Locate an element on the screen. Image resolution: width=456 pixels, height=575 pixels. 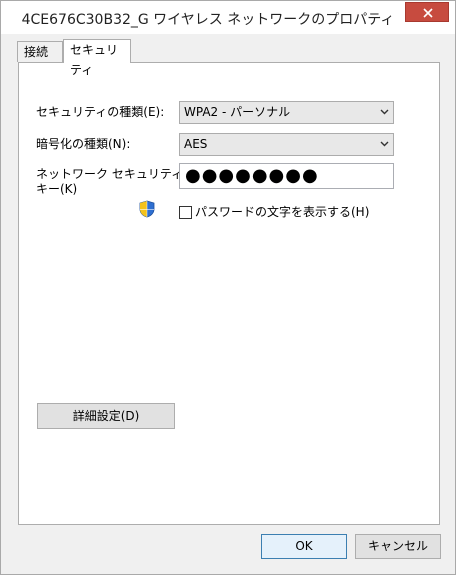
encryption-type-select: AES is located at coordinates (286, 144).